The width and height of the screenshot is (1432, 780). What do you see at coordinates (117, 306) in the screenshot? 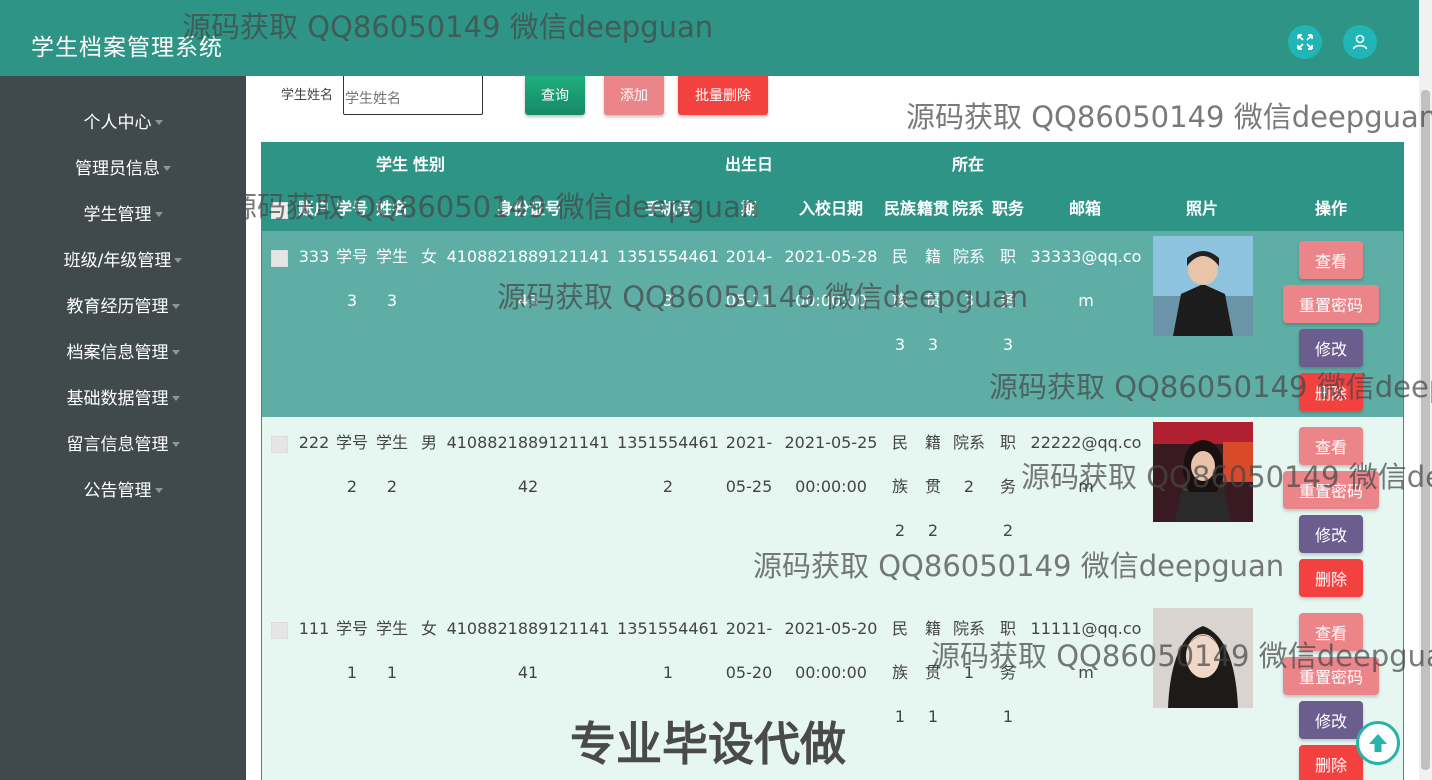
I see `sidebar-item-label: 教育经历管理` at bounding box center [117, 306].